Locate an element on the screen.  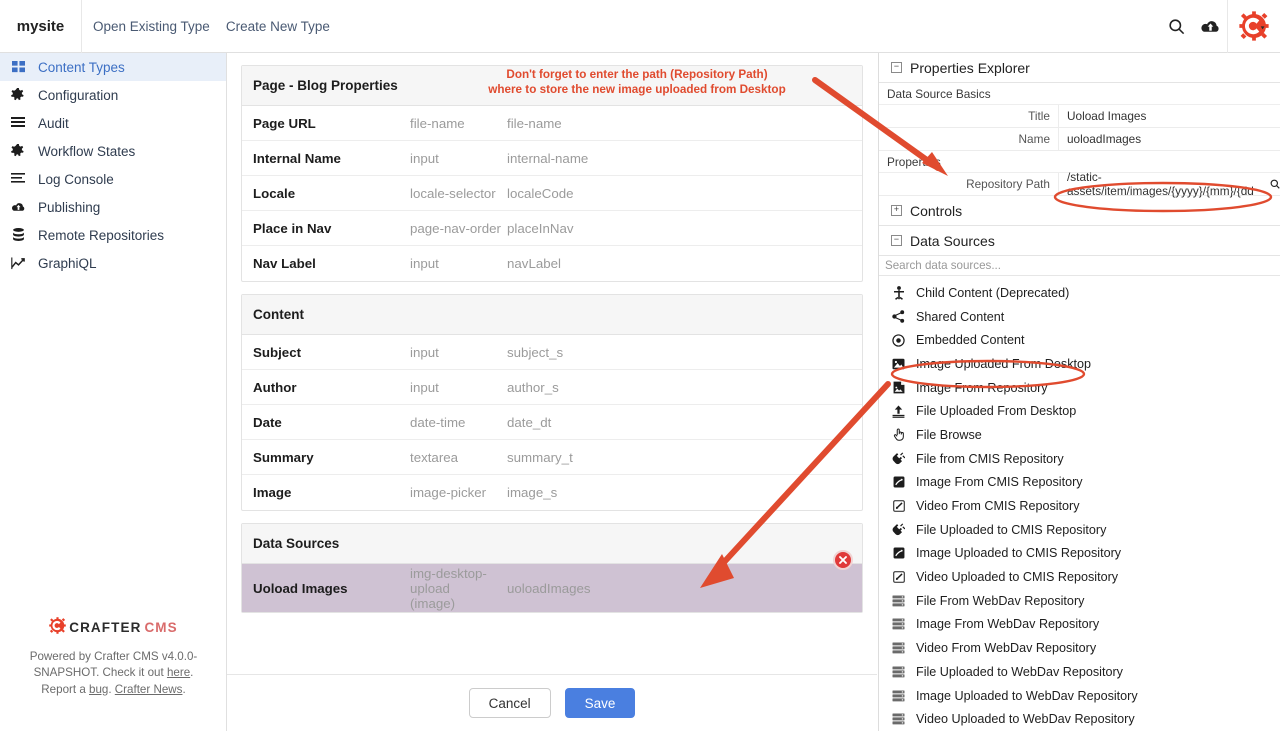
data-source-item-file-from-webdav-repository: File From WebDav Repository is located at coordinates (1079, 601).